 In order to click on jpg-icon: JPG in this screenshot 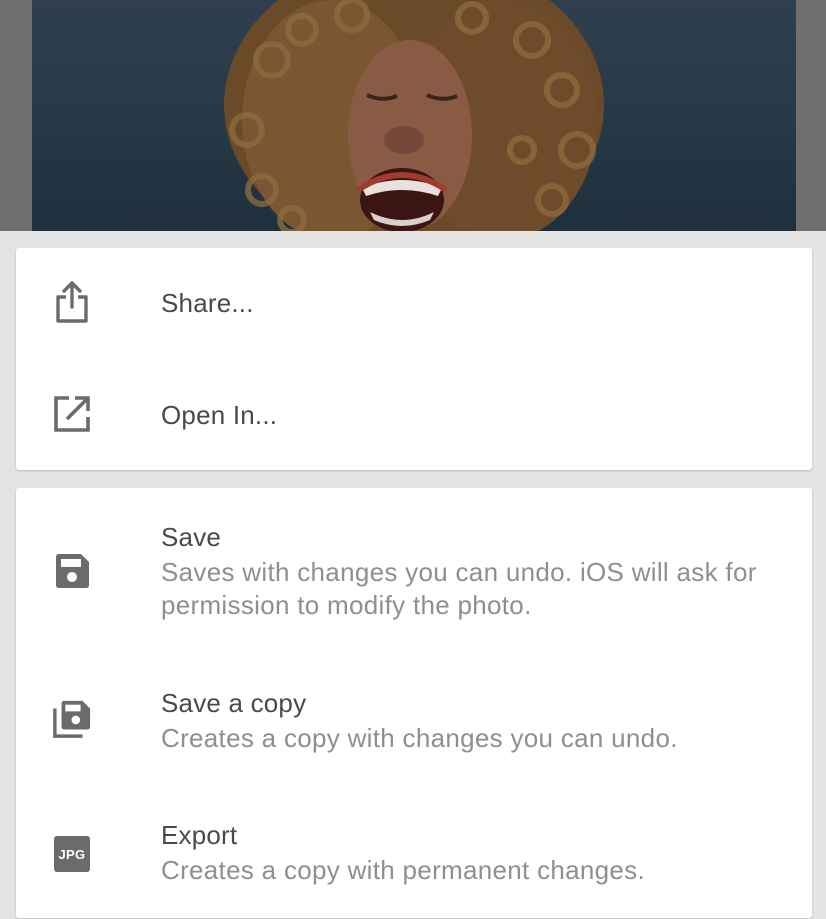, I will do `click(72, 854)`.